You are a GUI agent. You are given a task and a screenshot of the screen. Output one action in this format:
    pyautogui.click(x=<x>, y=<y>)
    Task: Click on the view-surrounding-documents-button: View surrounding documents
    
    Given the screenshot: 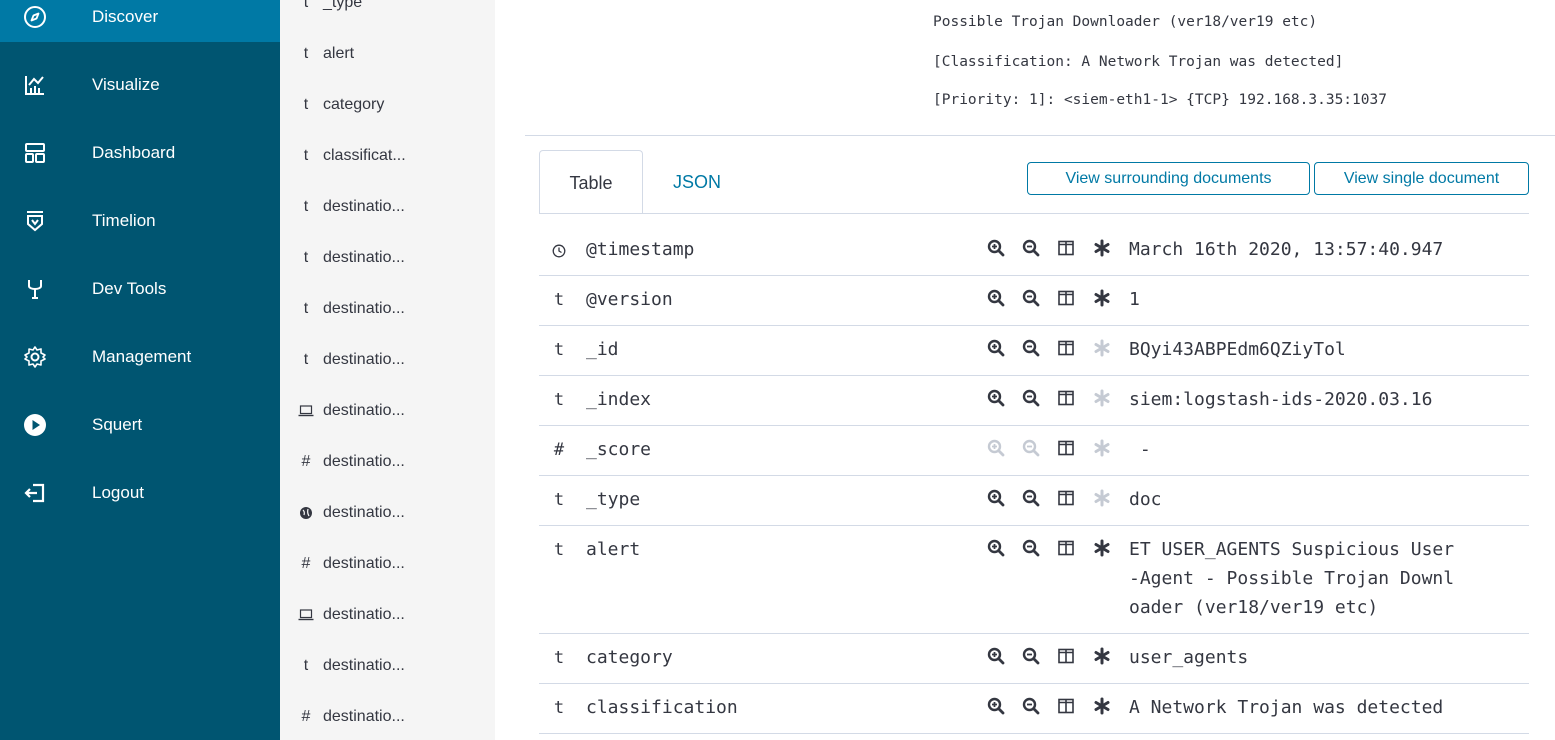 What is the action you would take?
    pyautogui.click(x=1168, y=178)
    